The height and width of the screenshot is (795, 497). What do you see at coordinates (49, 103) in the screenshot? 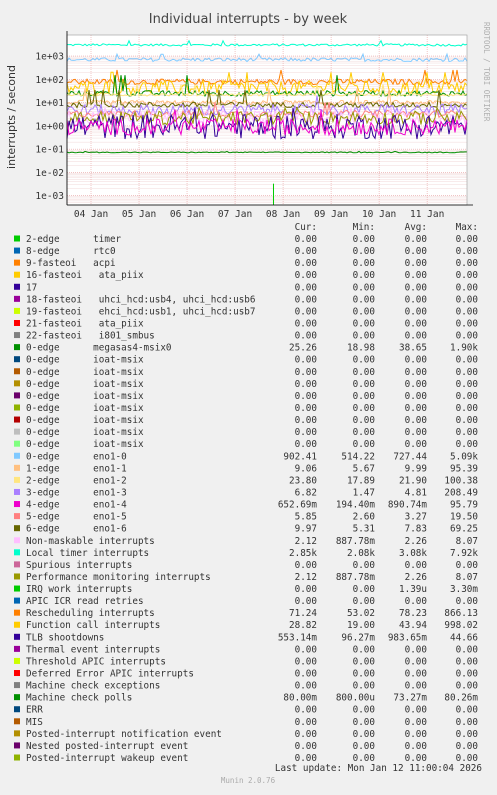
I see `y-tick-label: 1e+01` at bounding box center [49, 103].